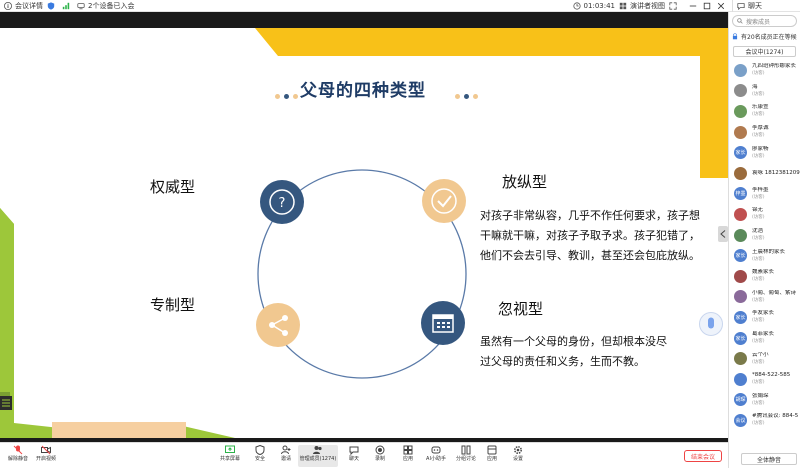 The width and height of the screenshot is (800, 468). What do you see at coordinates (764, 379) in the screenshot?
I see `member-row: *884-522-585 (访客)` at bounding box center [764, 379].